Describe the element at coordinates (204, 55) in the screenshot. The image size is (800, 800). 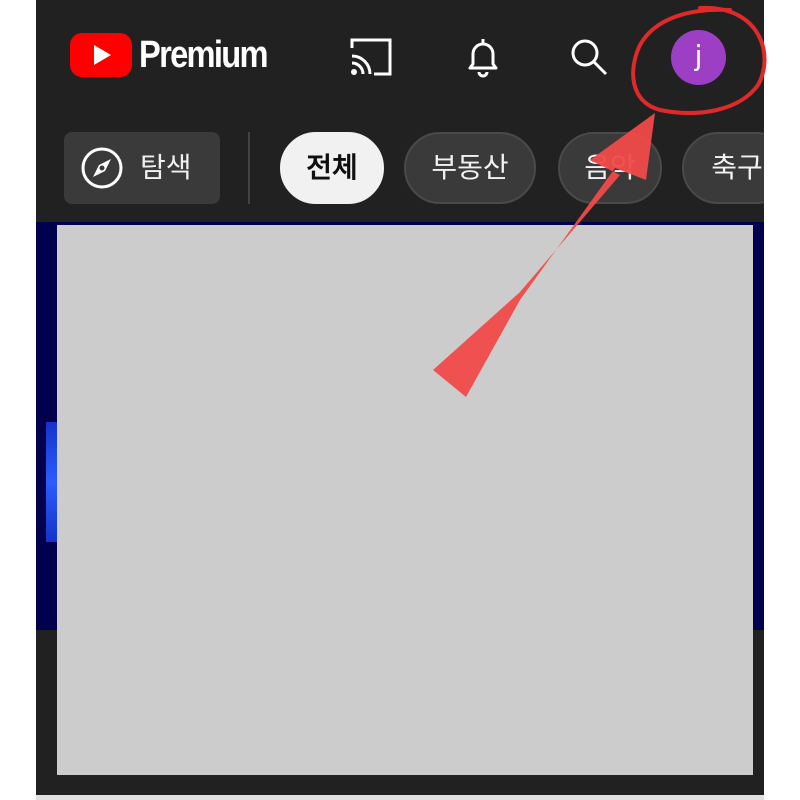
I see `logo-text: Premium` at that location.